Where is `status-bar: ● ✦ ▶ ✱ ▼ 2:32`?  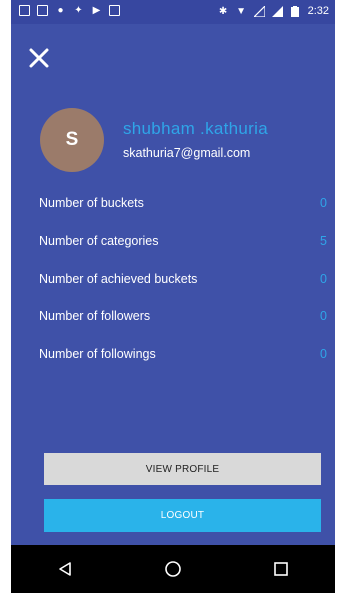 status-bar: ● ✦ ▶ ✱ ▼ 2:32 is located at coordinates (173, 12).